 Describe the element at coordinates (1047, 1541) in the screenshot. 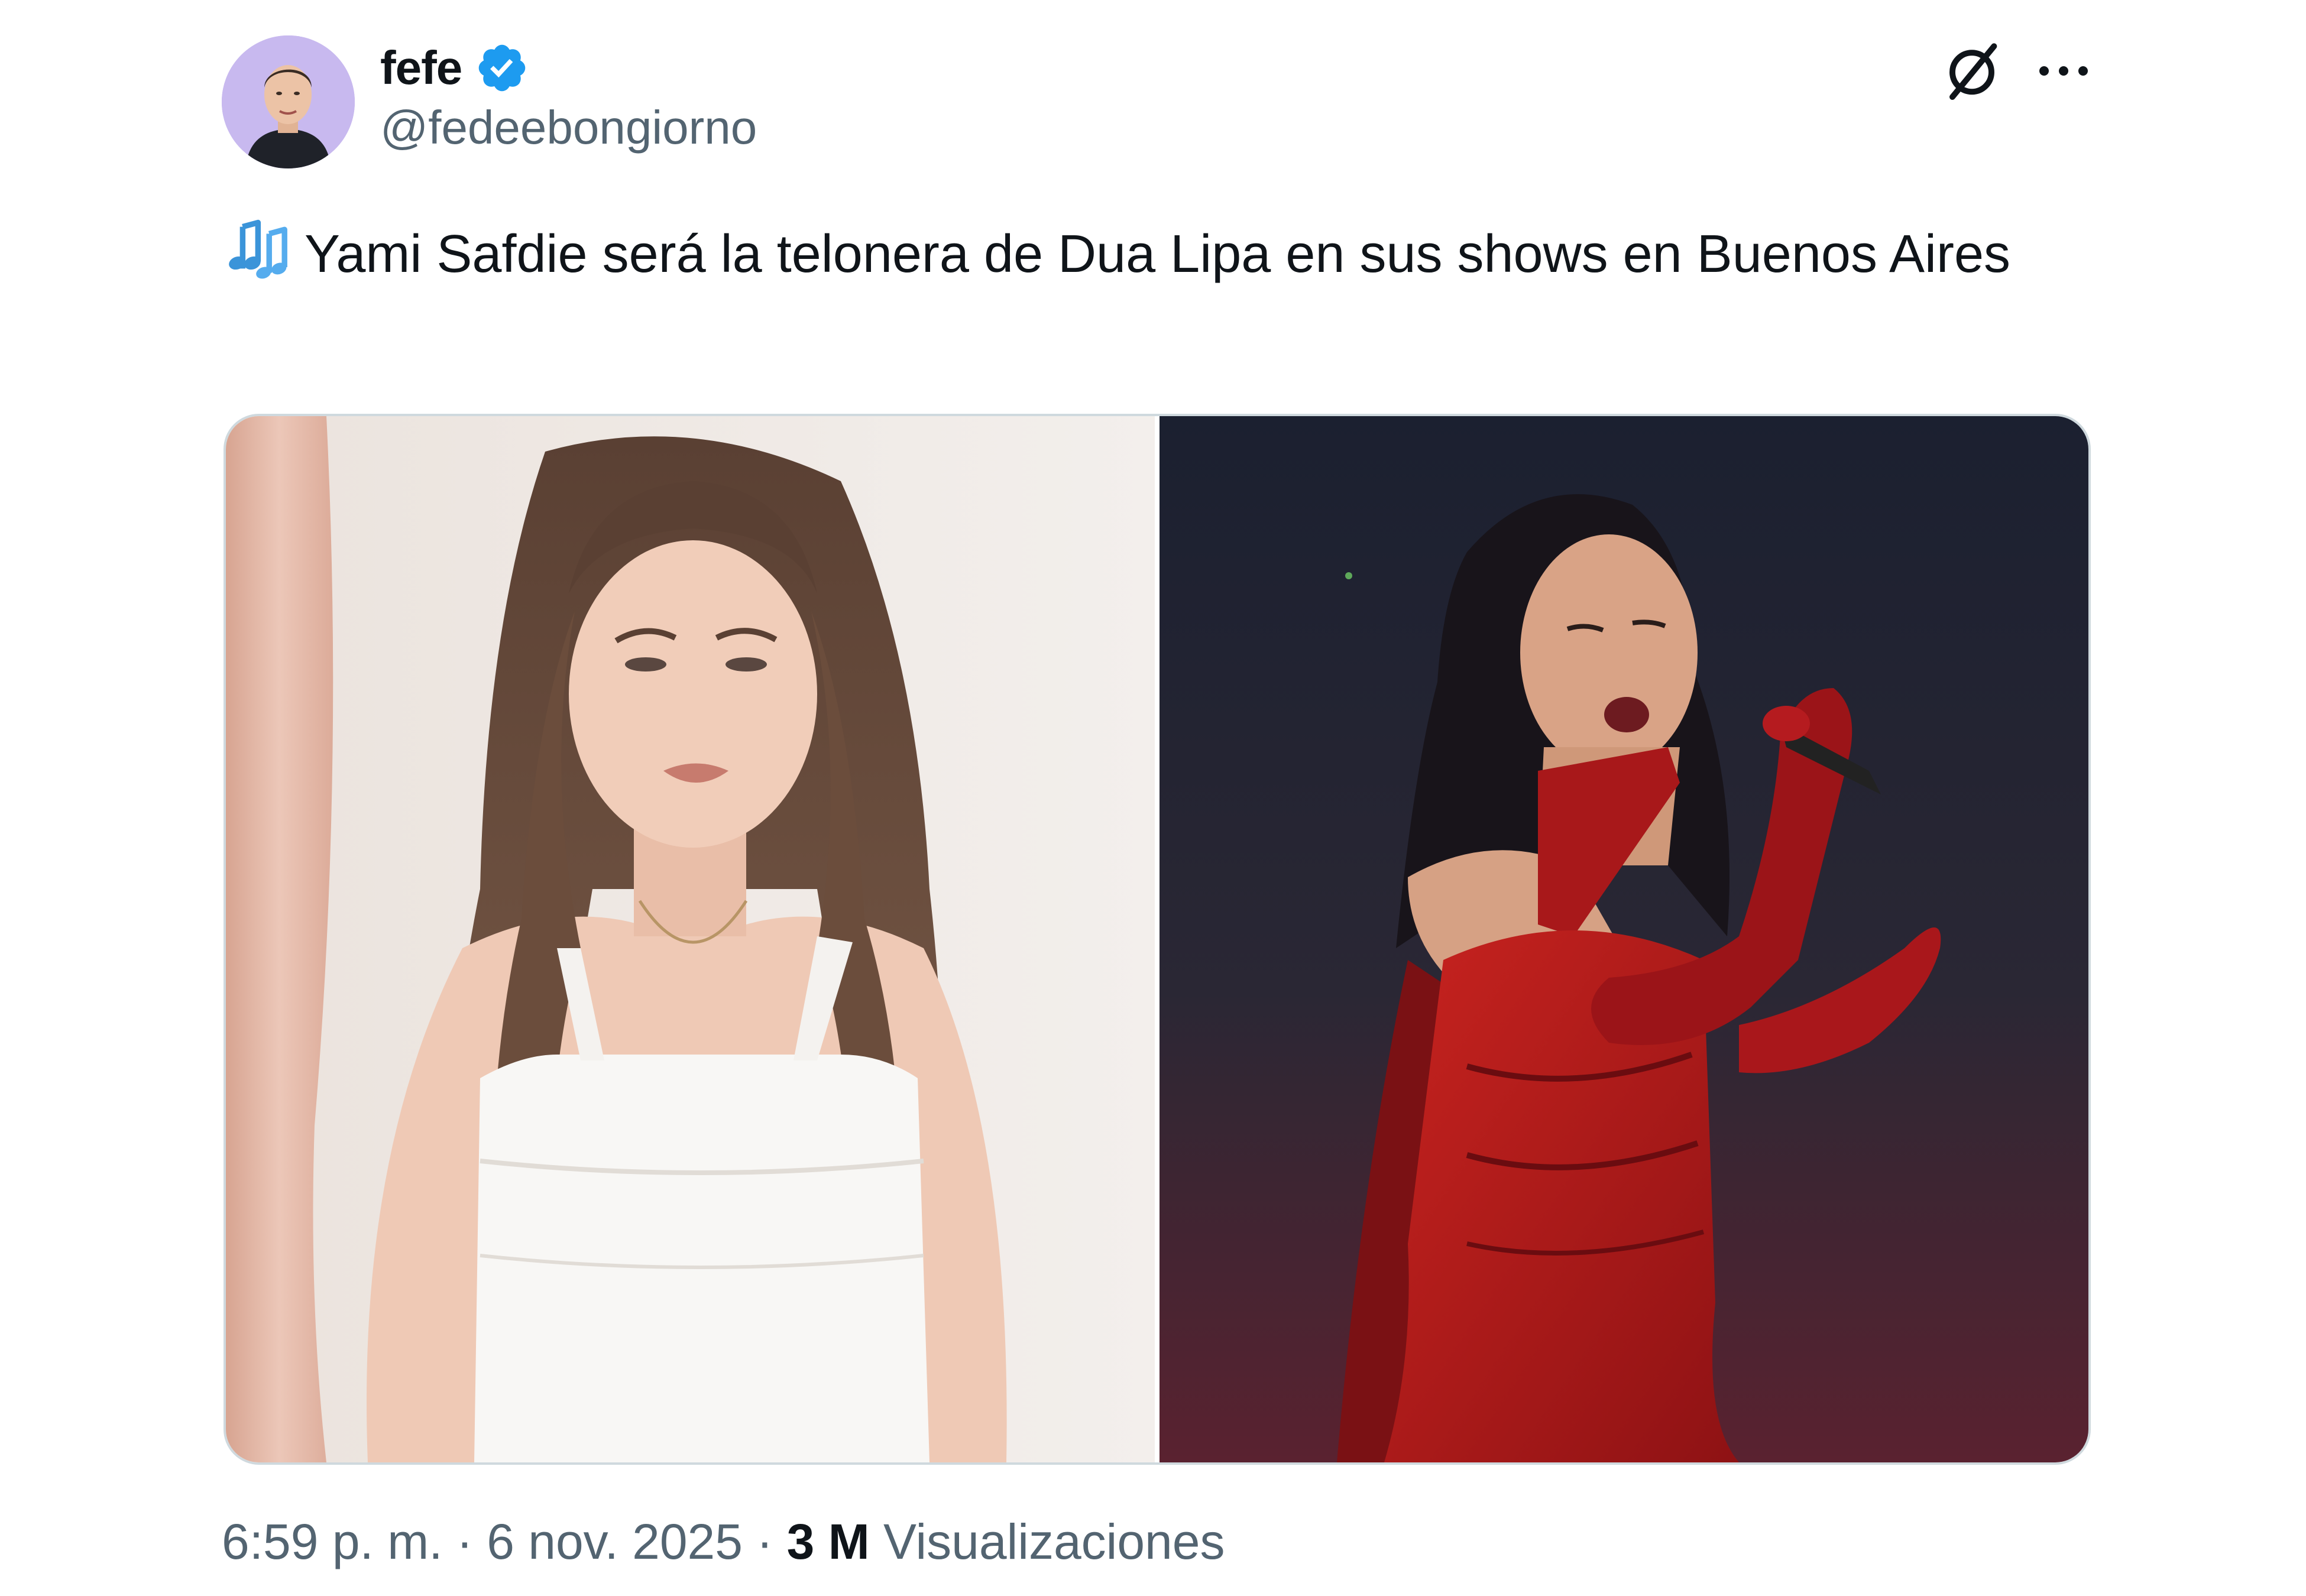

I see `views-label: Visualizaciones` at that location.